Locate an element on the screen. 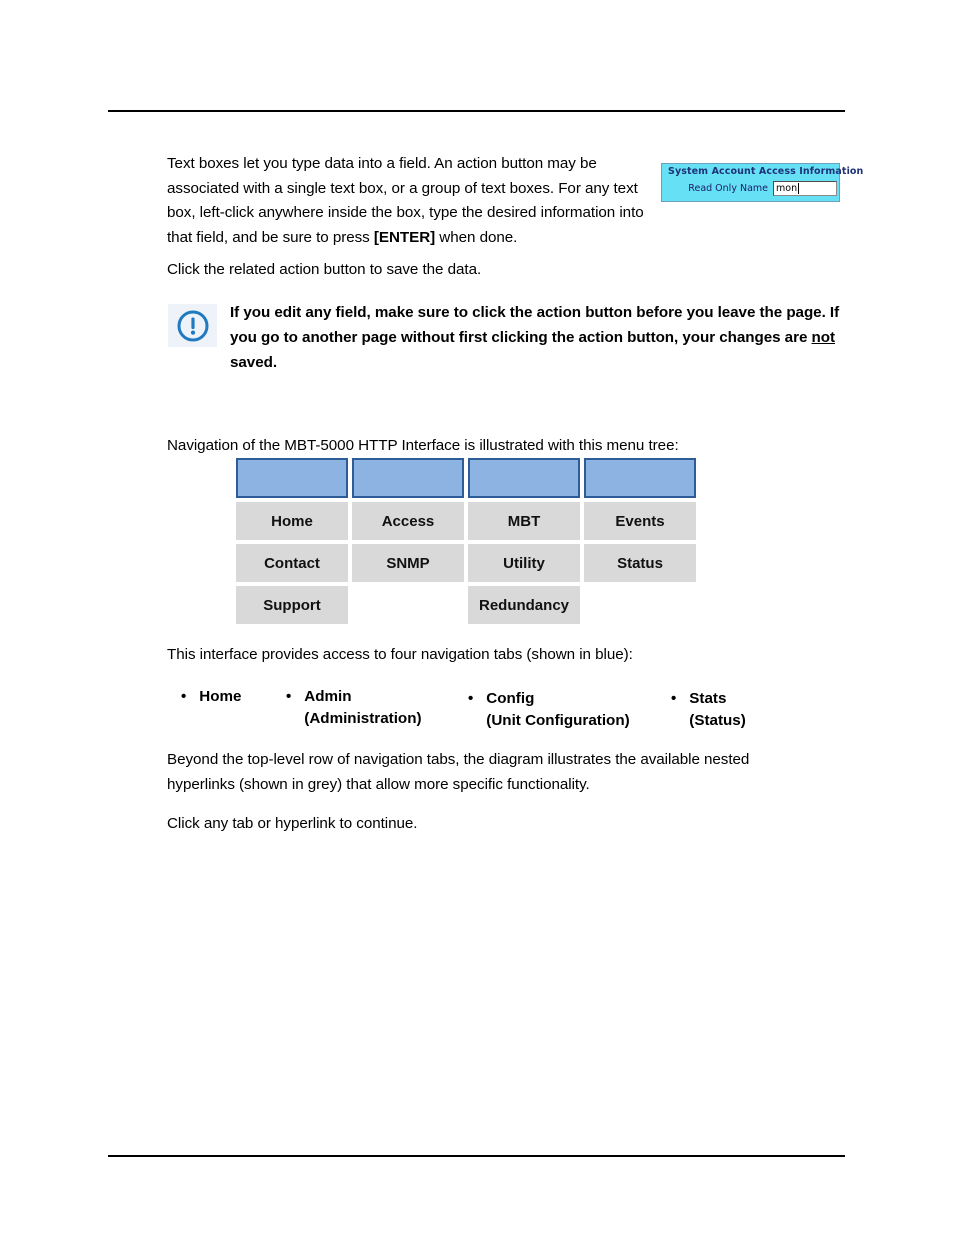 The image size is (954, 1235). menu-link-home: Home is located at coordinates (292, 521).